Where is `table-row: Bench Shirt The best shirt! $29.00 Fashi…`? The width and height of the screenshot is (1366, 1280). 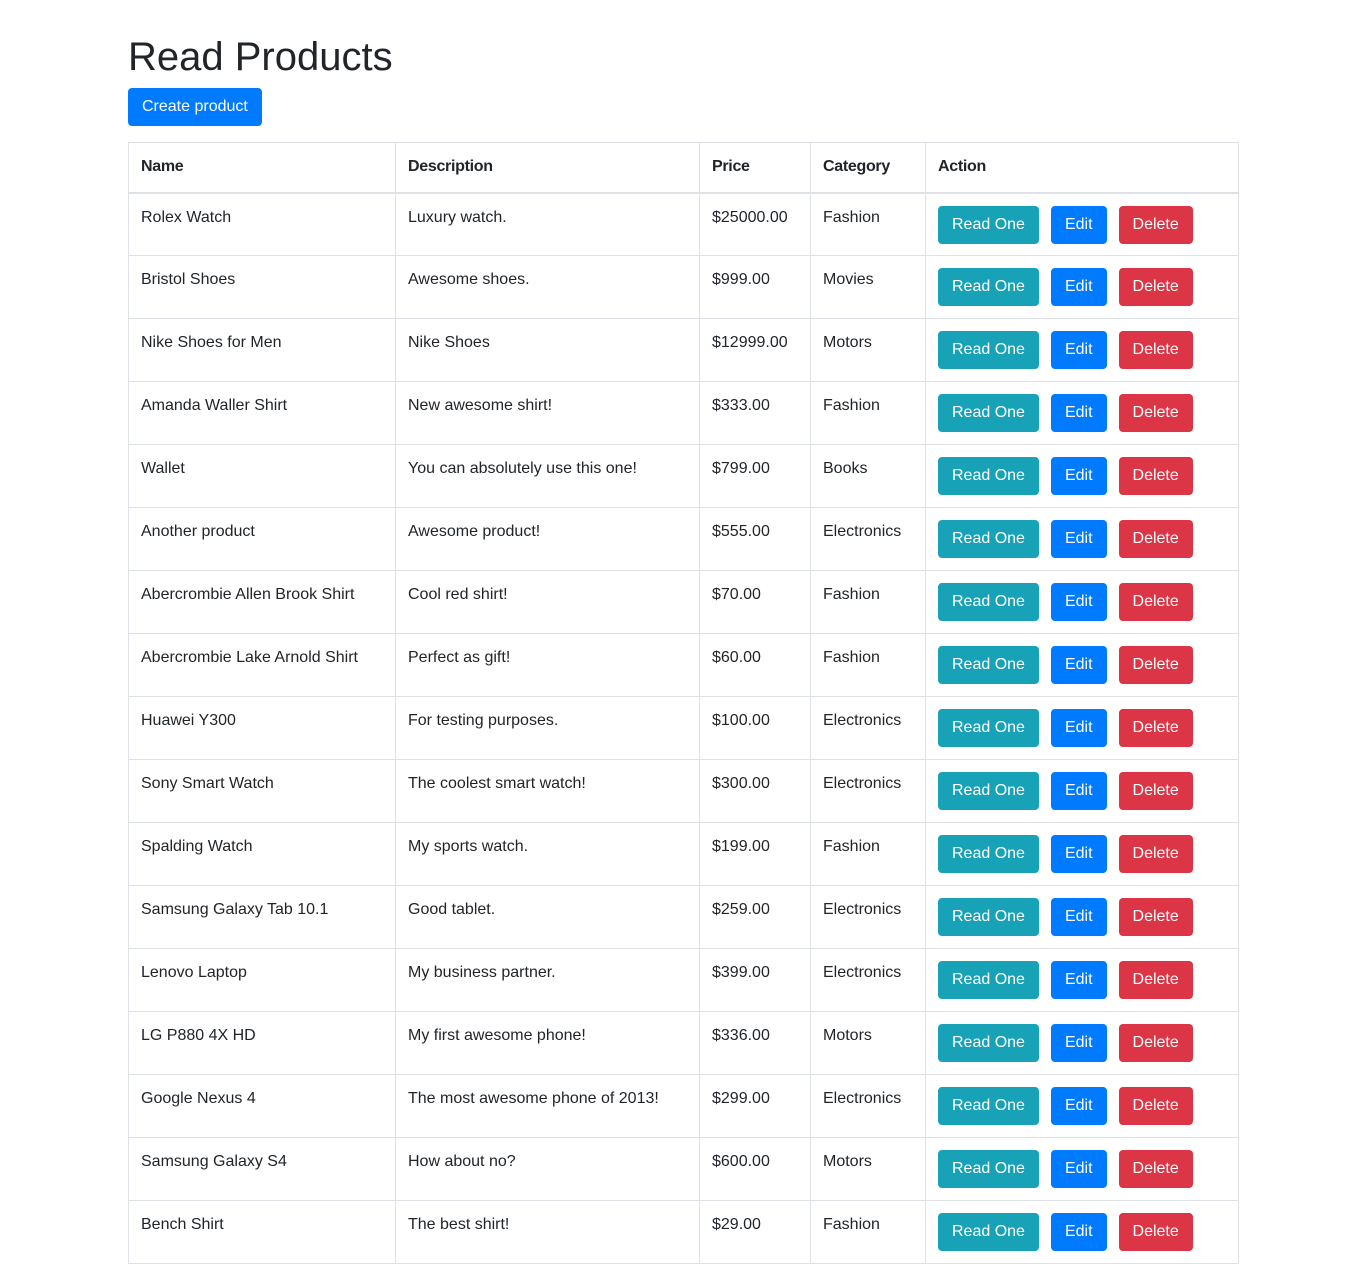
table-row: Bench Shirt The best shirt! $29.00 Fashi… is located at coordinates (683, 1232).